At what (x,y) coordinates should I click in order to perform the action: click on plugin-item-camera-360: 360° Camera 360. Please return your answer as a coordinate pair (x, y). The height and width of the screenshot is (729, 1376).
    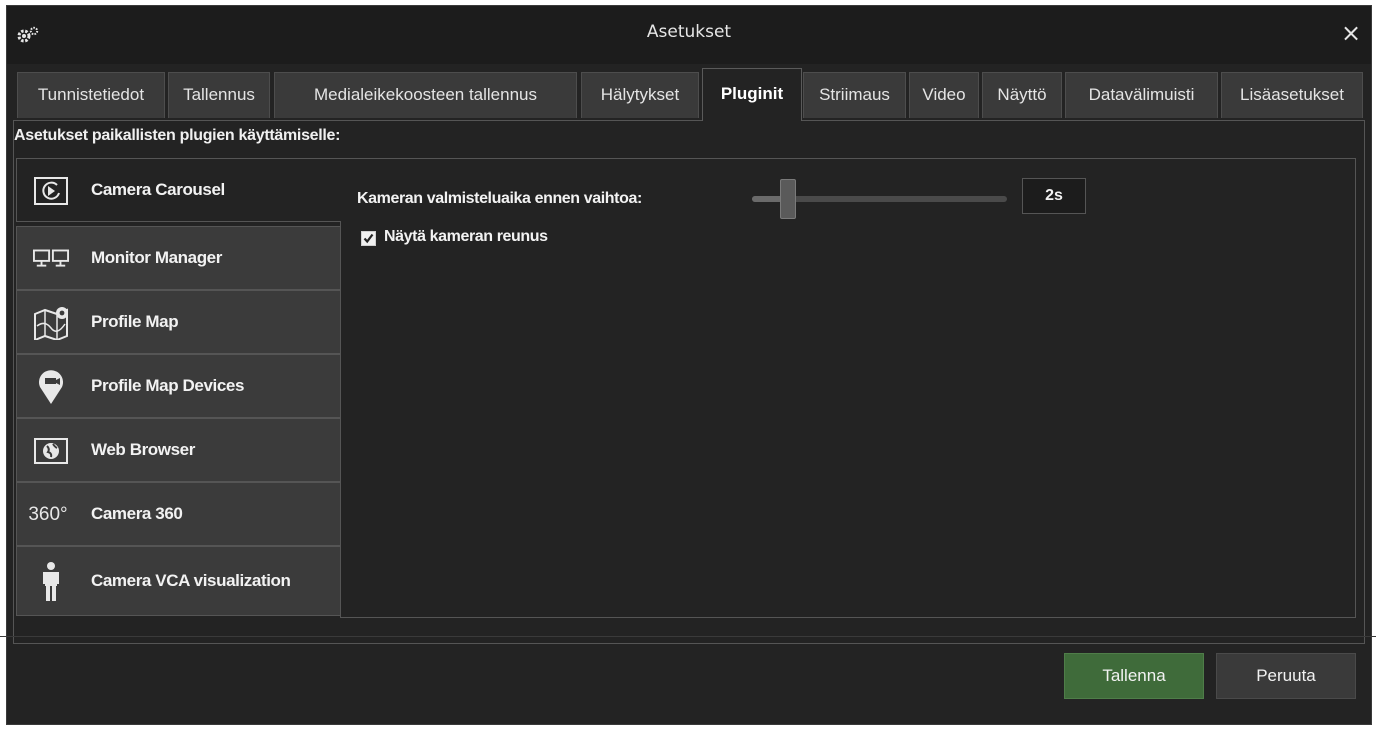
    Looking at the image, I should click on (178, 514).